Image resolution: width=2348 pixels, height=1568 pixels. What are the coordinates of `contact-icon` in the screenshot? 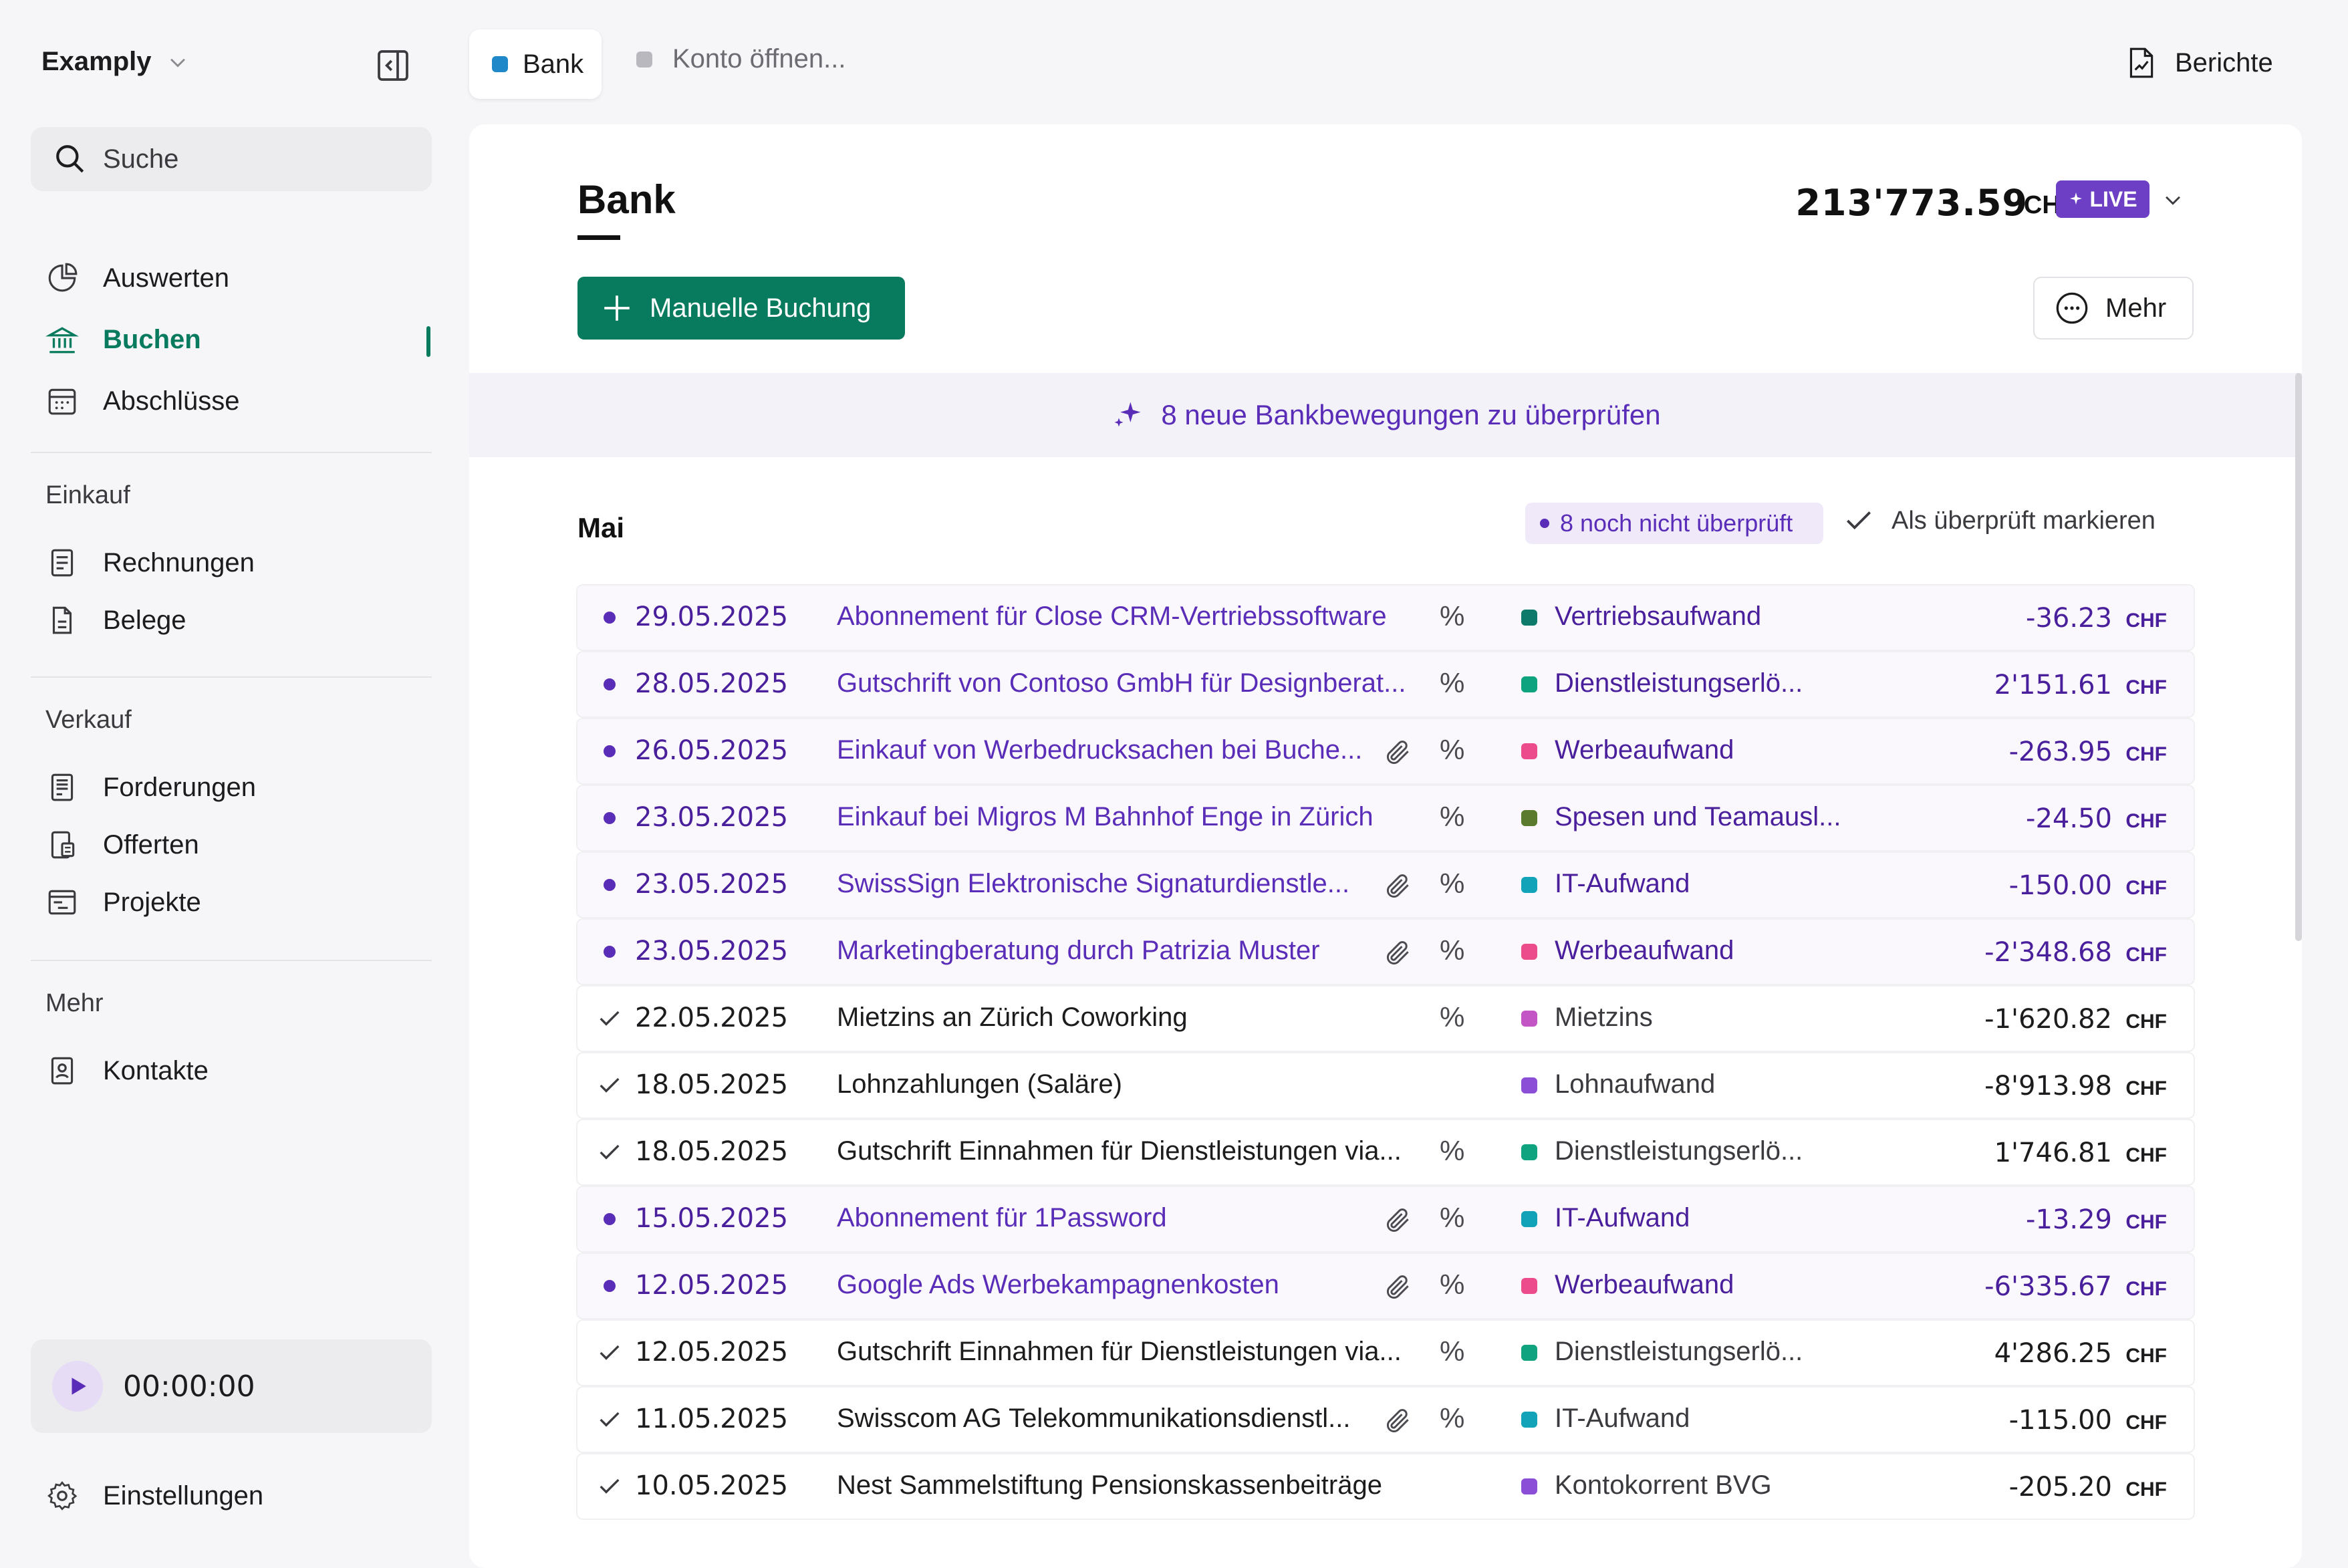 It's located at (62, 1071).